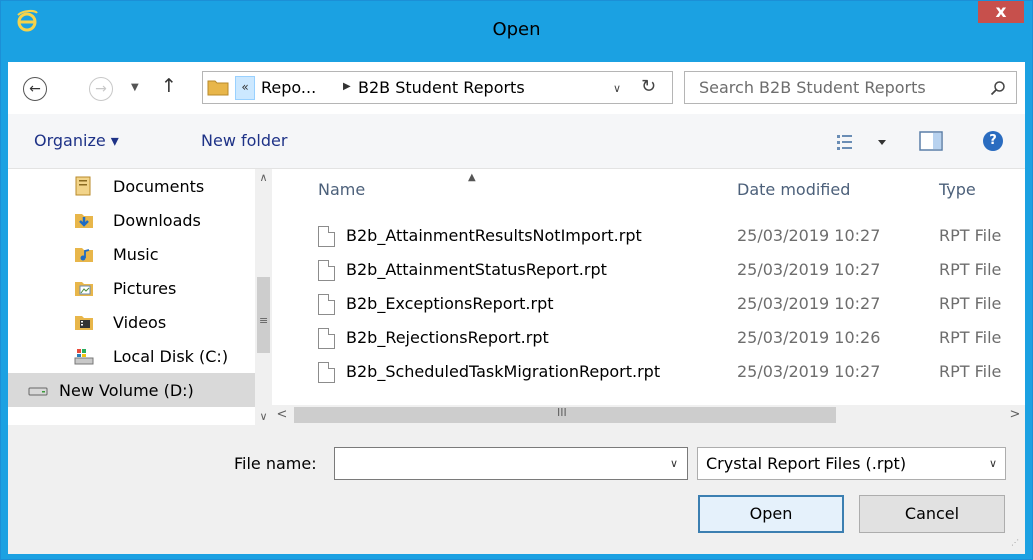 The width and height of the screenshot is (1033, 560). I want to click on file-name: B2b_AttainmentStatusReport.rpt, so click(476, 269).